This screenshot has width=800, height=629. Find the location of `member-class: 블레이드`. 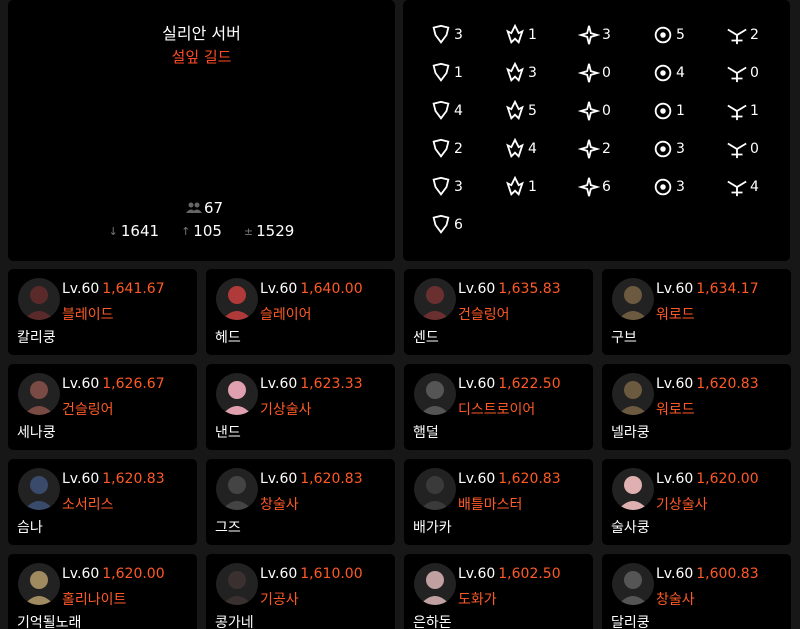

member-class: 블레이드 is located at coordinates (88, 315).